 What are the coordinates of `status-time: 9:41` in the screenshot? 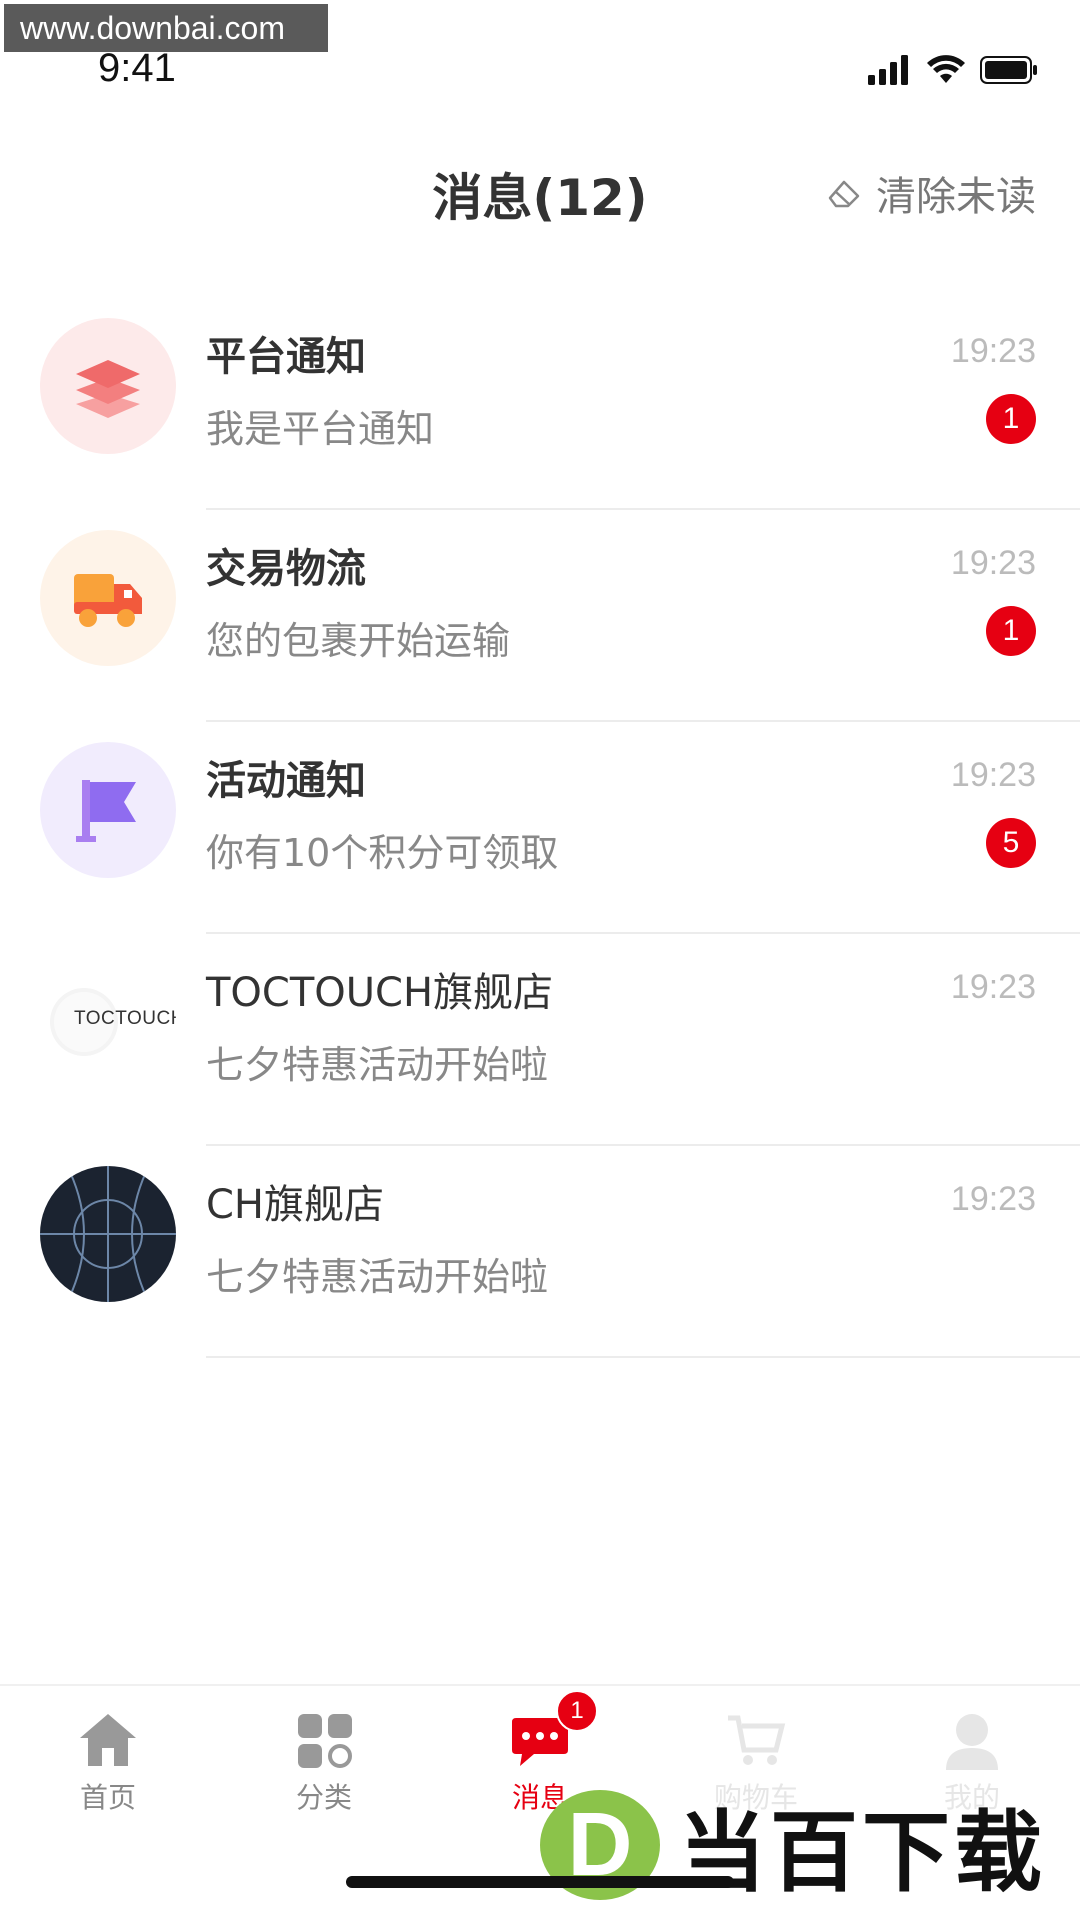 It's located at (137, 68).